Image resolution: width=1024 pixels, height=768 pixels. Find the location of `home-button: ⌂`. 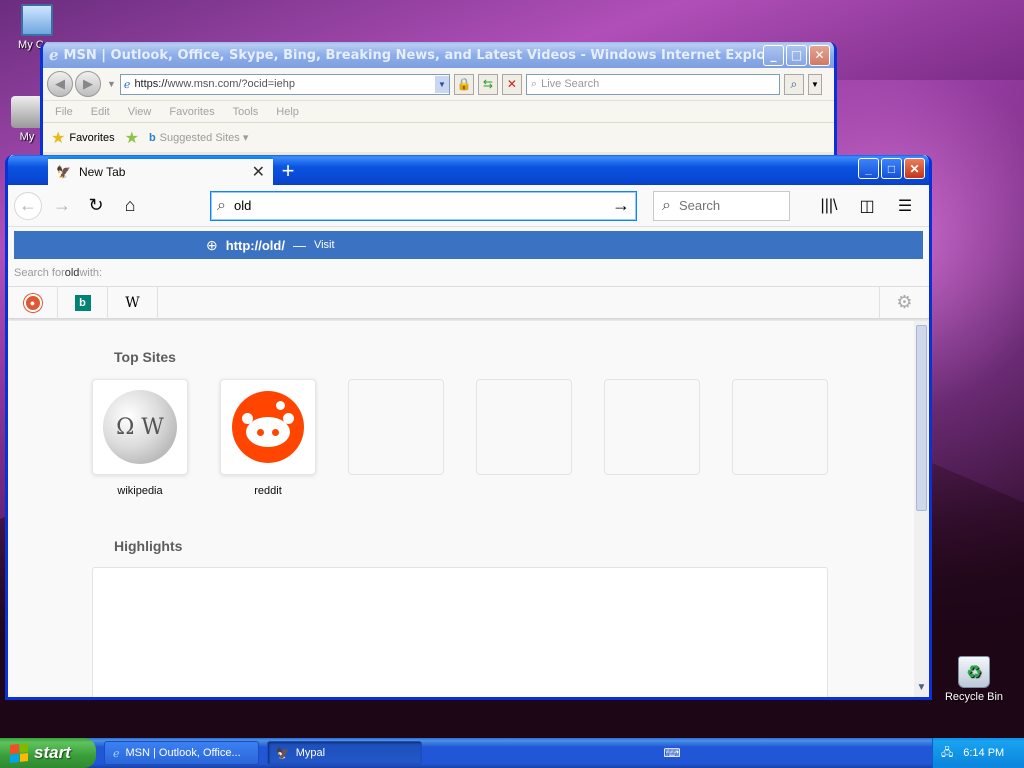

home-button: ⌂ is located at coordinates (130, 206).